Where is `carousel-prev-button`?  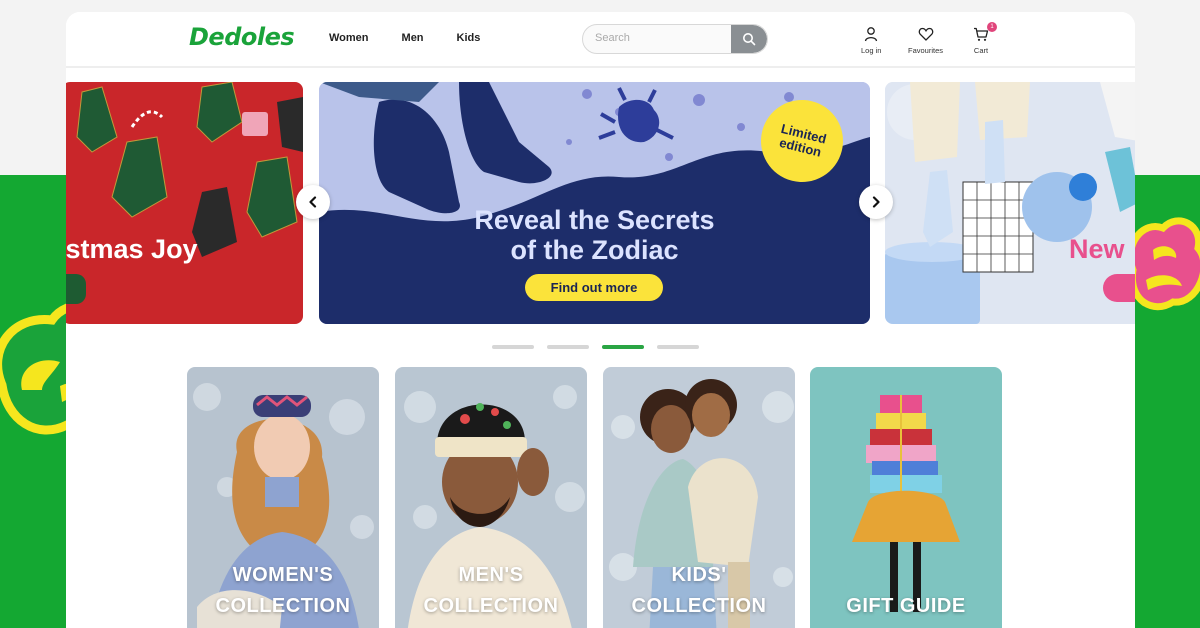 carousel-prev-button is located at coordinates (313, 202).